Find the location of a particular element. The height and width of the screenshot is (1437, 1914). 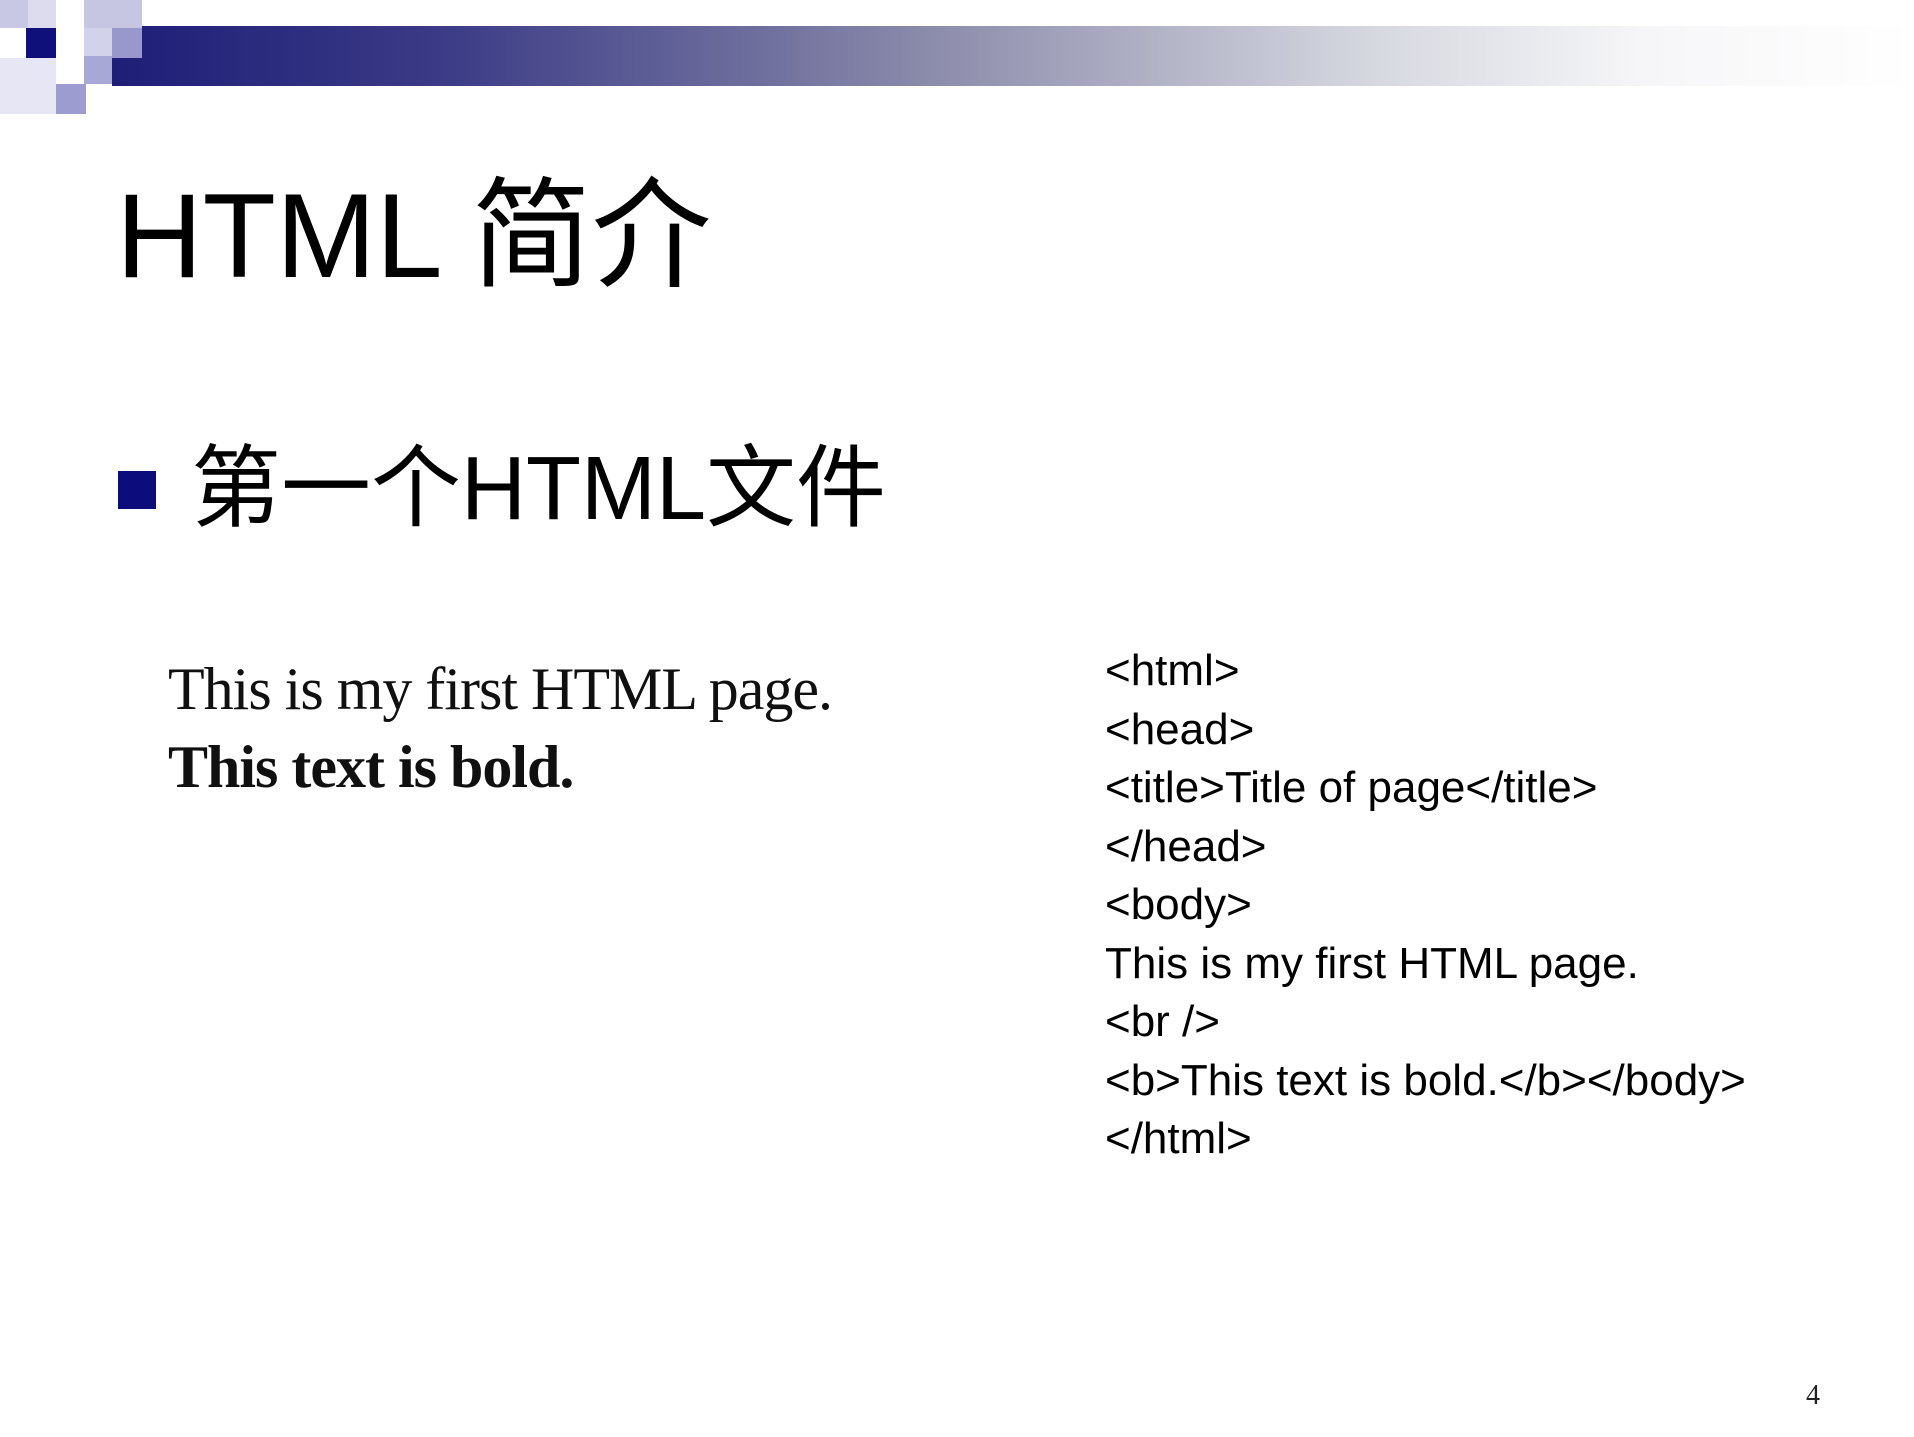

code-line: <title>Title of page</title> is located at coordinates (1351, 787).